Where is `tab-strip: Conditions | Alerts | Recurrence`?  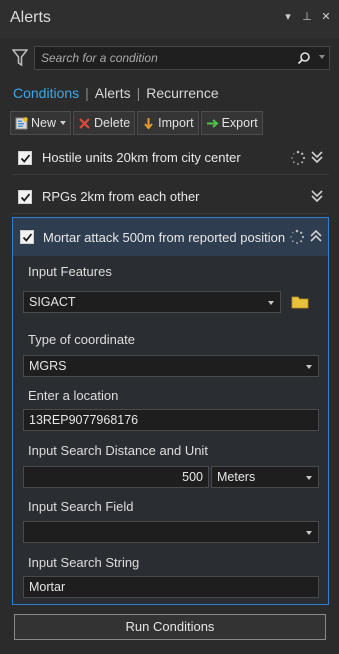 tab-strip: Conditions | Alerts | Recurrence is located at coordinates (116, 93).